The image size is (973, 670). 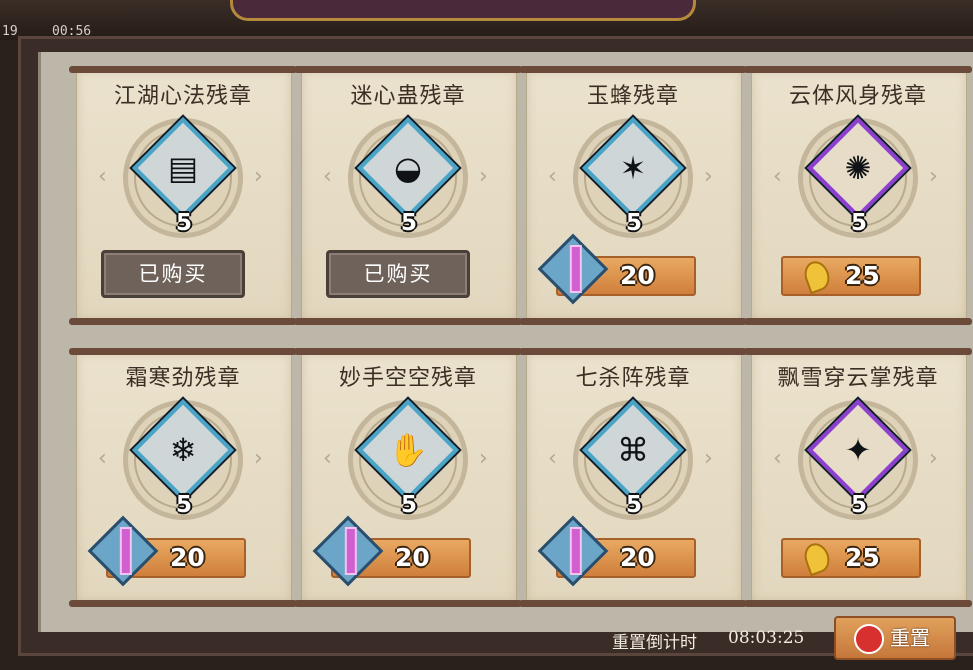 I want to click on card-title: 七杀阵残章, so click(x=633, y=378).